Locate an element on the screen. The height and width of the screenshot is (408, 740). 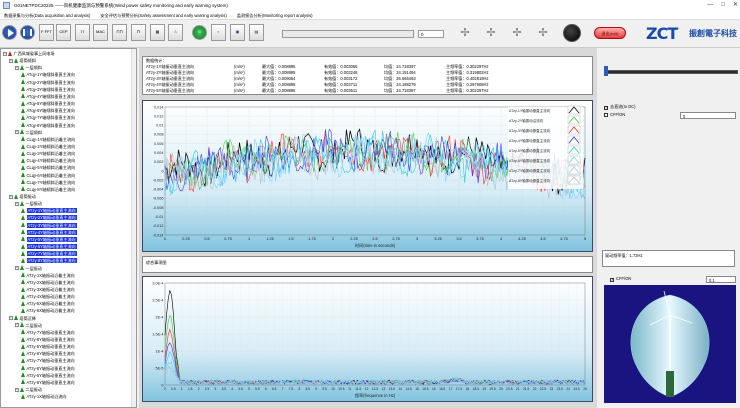
tree-item: ATqy-7Y轴倾斜垂直主流向 is located at coordinates (48, 117).